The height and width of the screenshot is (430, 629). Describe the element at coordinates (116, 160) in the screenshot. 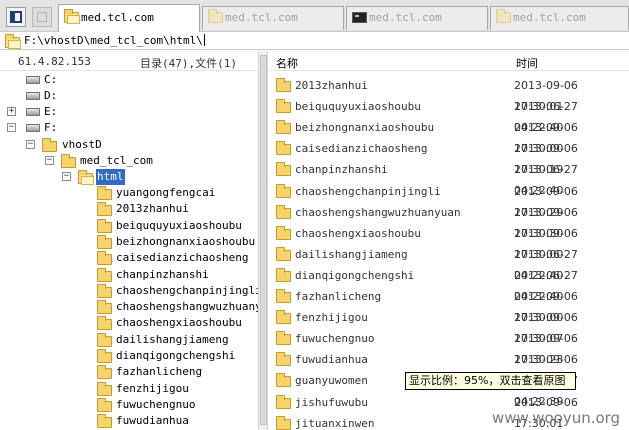

I see `tree-item-label: med_tcl_com` at that location.